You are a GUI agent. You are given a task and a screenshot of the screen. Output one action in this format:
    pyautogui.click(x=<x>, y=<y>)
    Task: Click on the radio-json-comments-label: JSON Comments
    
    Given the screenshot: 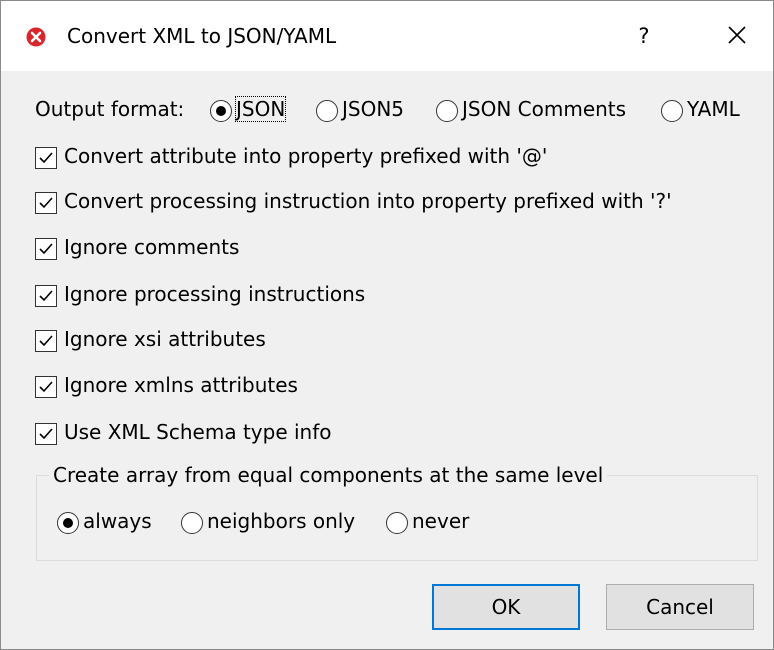 What is the action you would take?
    pyautogui.click(x=544, y=109)
    